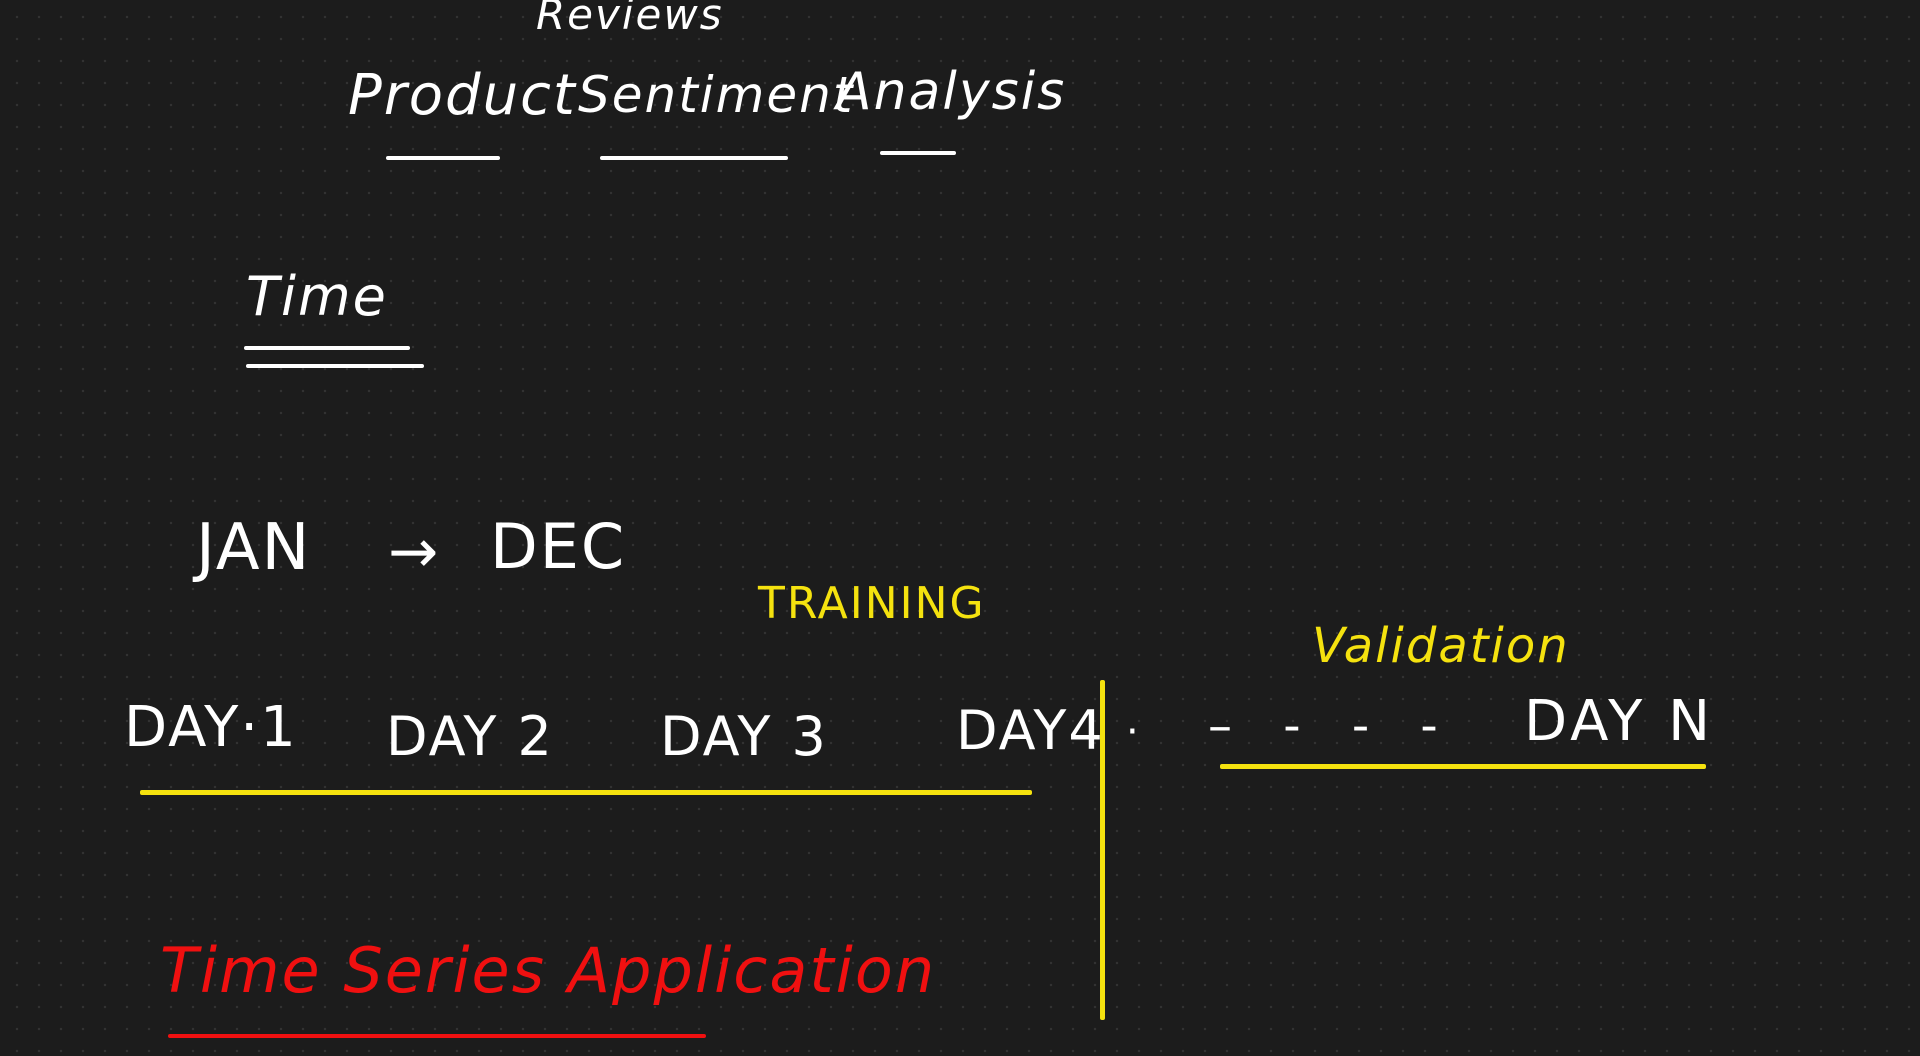 The image size is (1920, 1056). I want to click on arrow-icon: →, so click(414, 552).